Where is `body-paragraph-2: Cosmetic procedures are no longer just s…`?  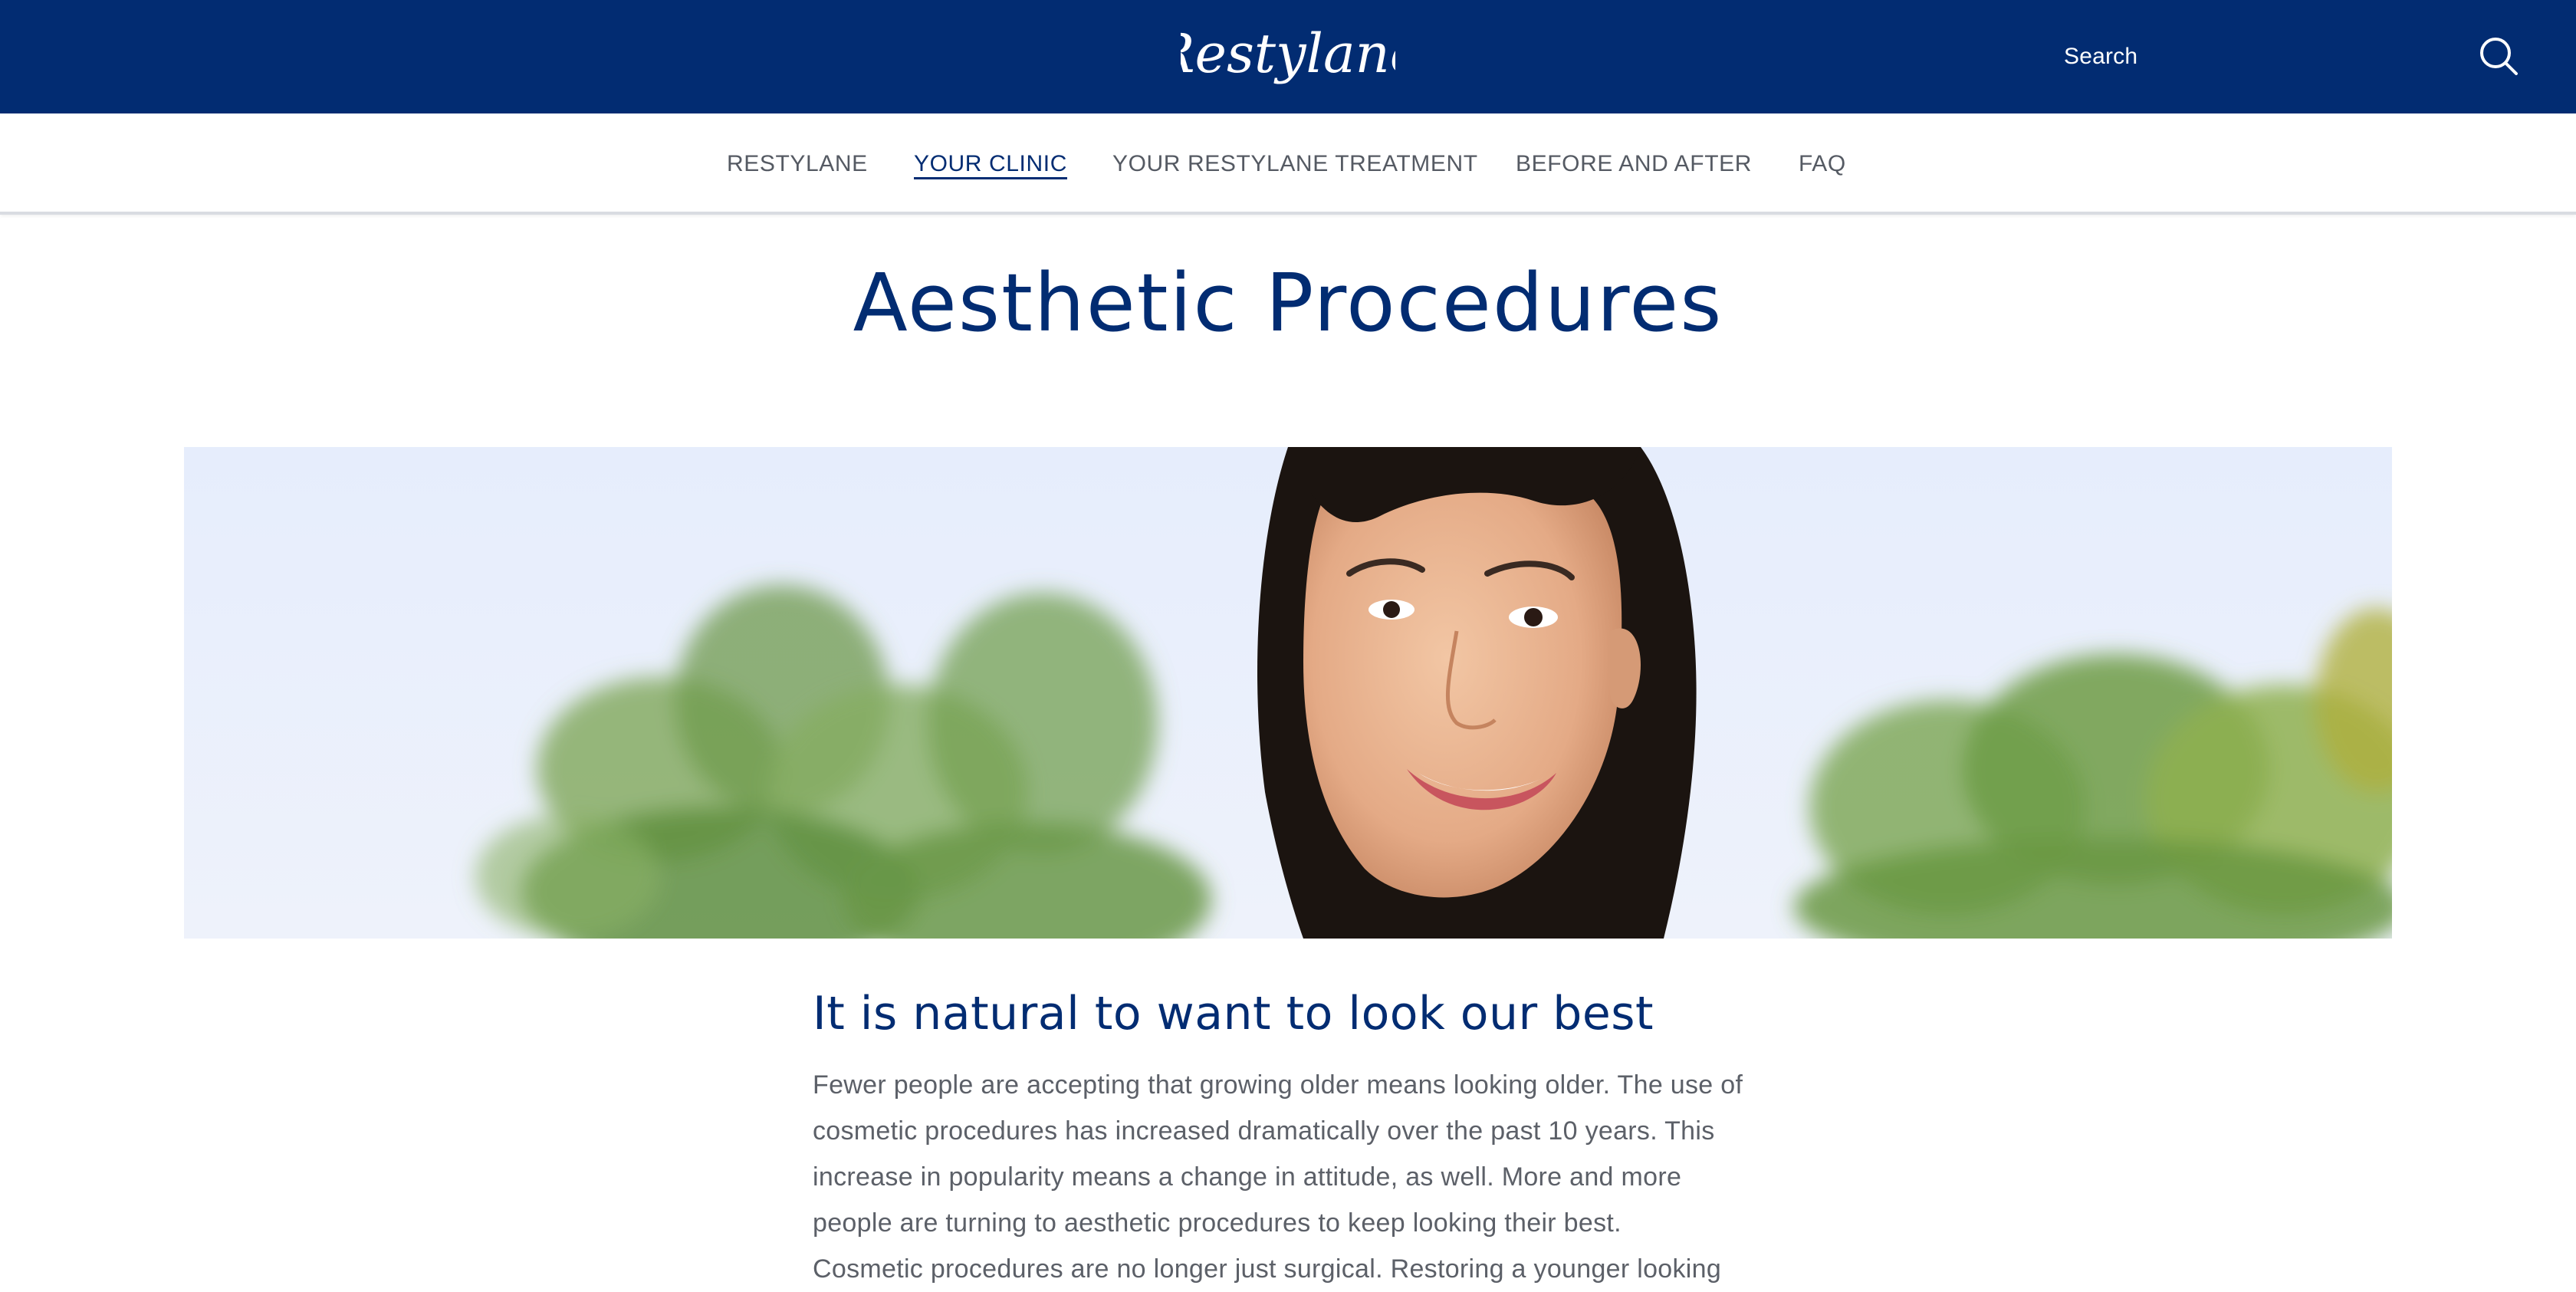
body-paragraph-2: Cosmetic procedures are no longer just s… is located at coordinates (1268, 1269).